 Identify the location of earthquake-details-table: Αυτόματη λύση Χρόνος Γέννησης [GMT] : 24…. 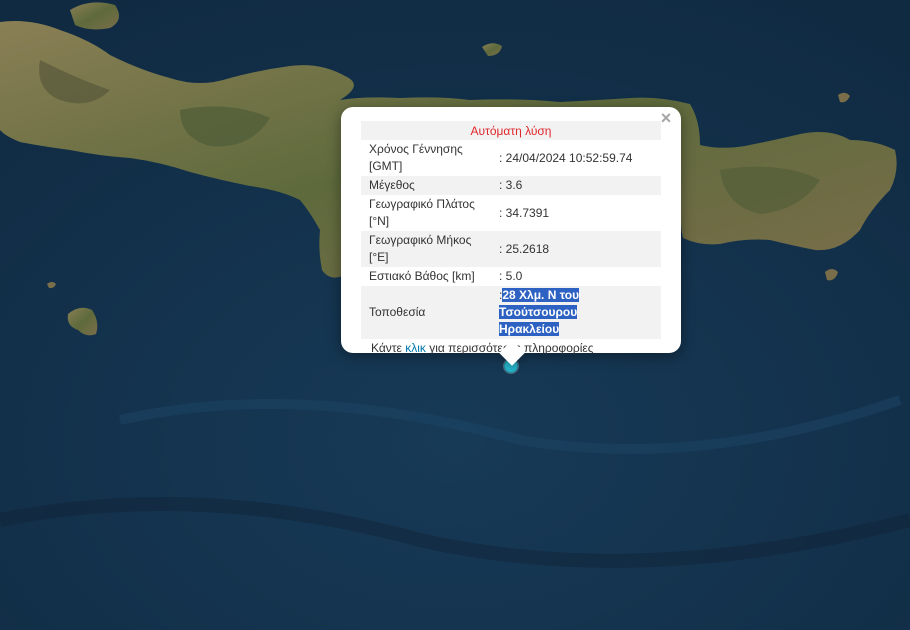
(511, 230).